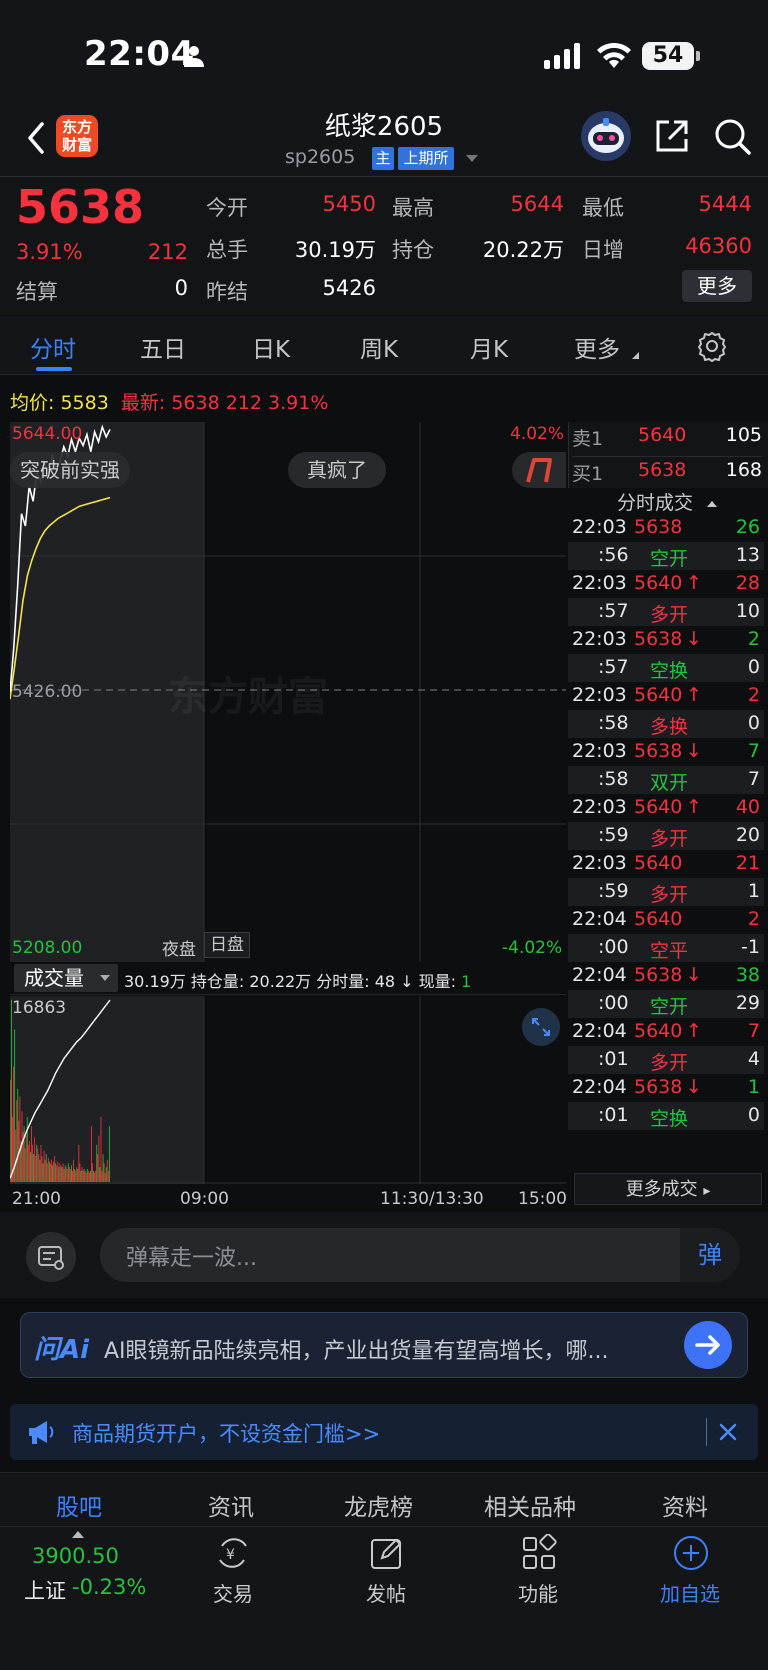 This screenshot has height=1670, width=768. I want to click on trade-row: 22:03 5638 ↓ 2, so click(666, 640).